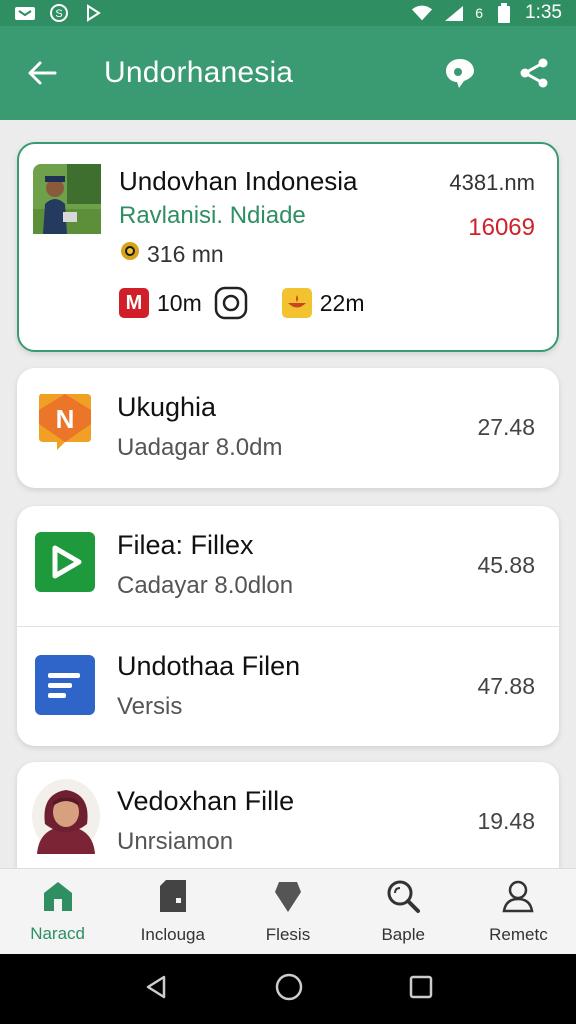  I want to click on clock: 1:35, so click(543, 12).